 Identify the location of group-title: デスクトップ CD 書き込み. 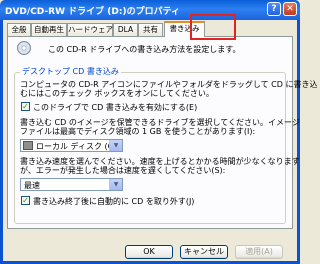
(70, 71).